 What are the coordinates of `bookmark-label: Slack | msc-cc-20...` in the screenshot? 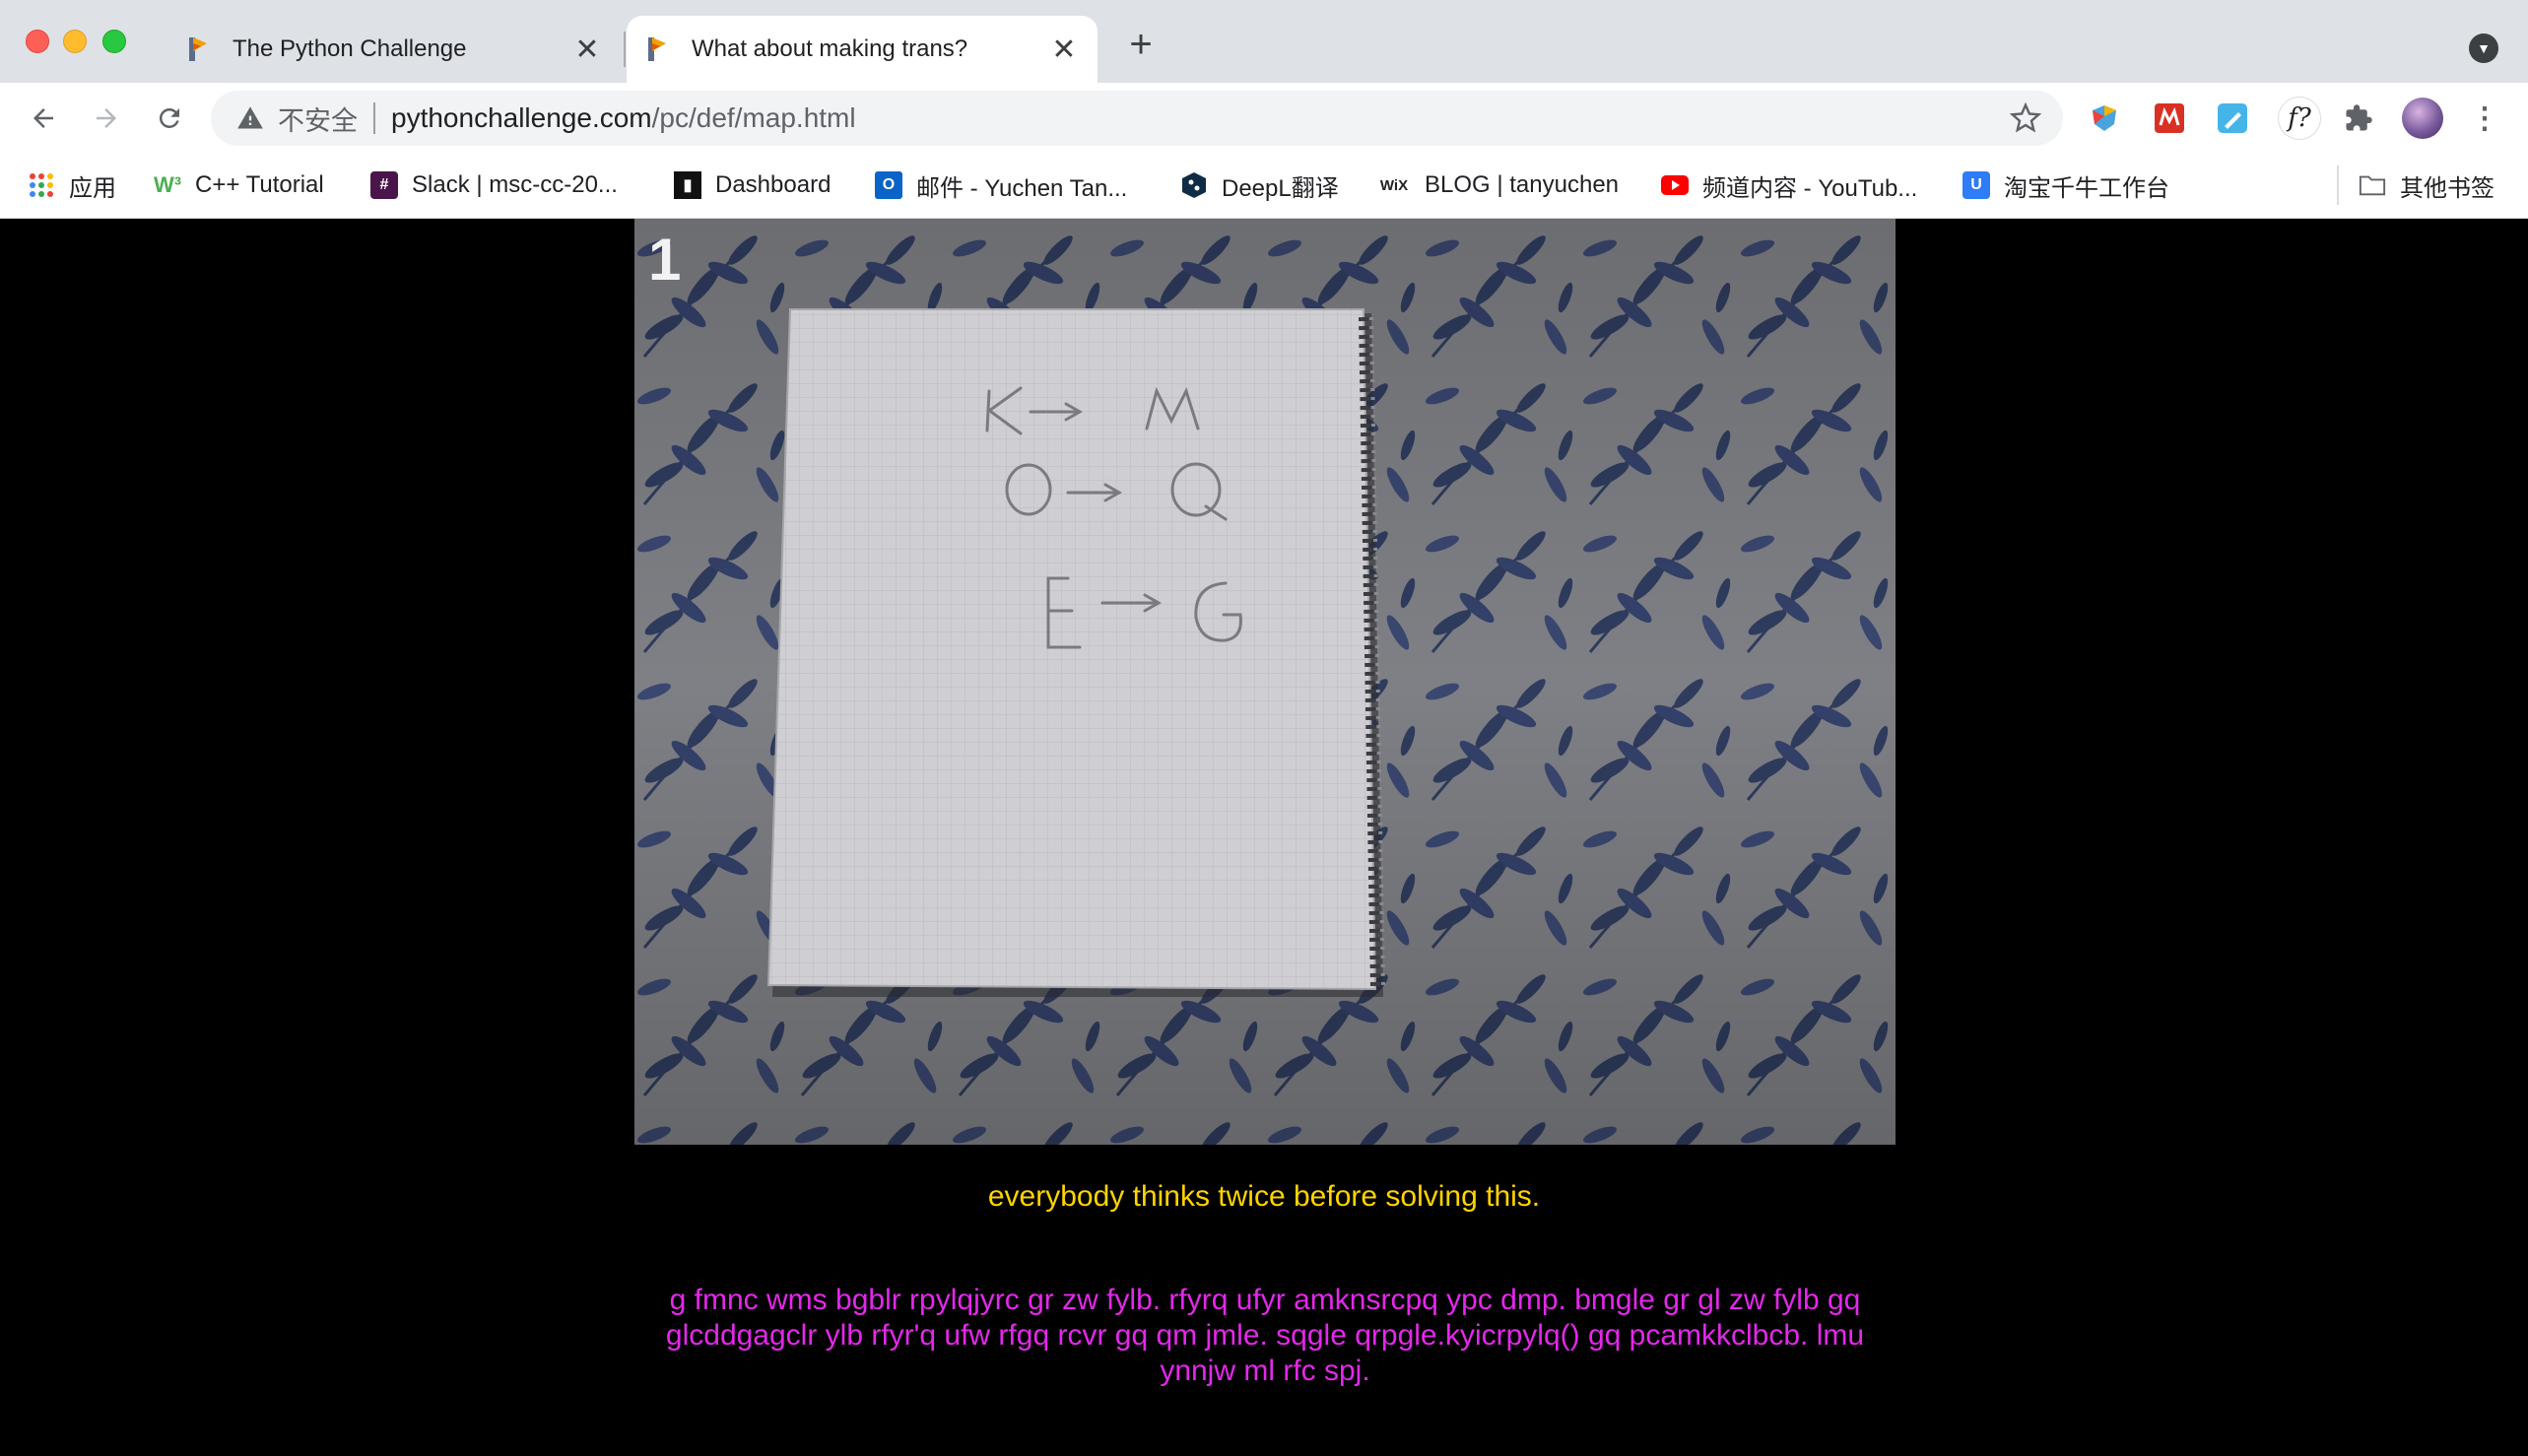 It's located at (515, 184).